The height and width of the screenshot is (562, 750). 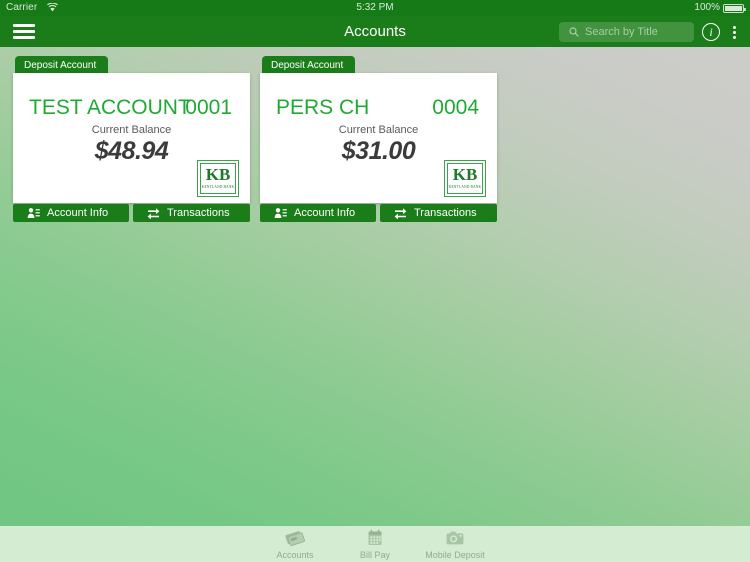 What do you see at coordinates (455, 538) in the screenshot?
I see `camera-icon` at bounding box center [455, 538].